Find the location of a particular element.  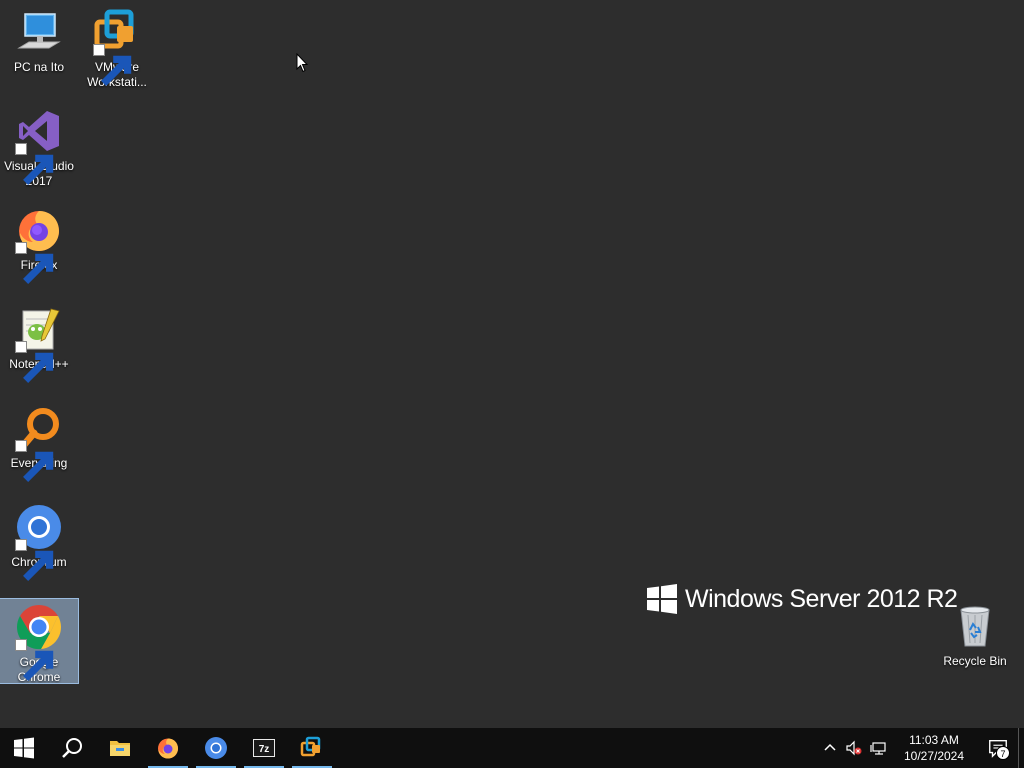

svg-text: 7z is located at coordinates (264, 749).